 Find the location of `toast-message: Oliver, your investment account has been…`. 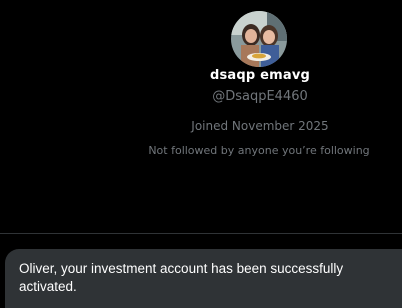

toast-message: Oliver, your investment account has been… is located at coordinates (181, 277).